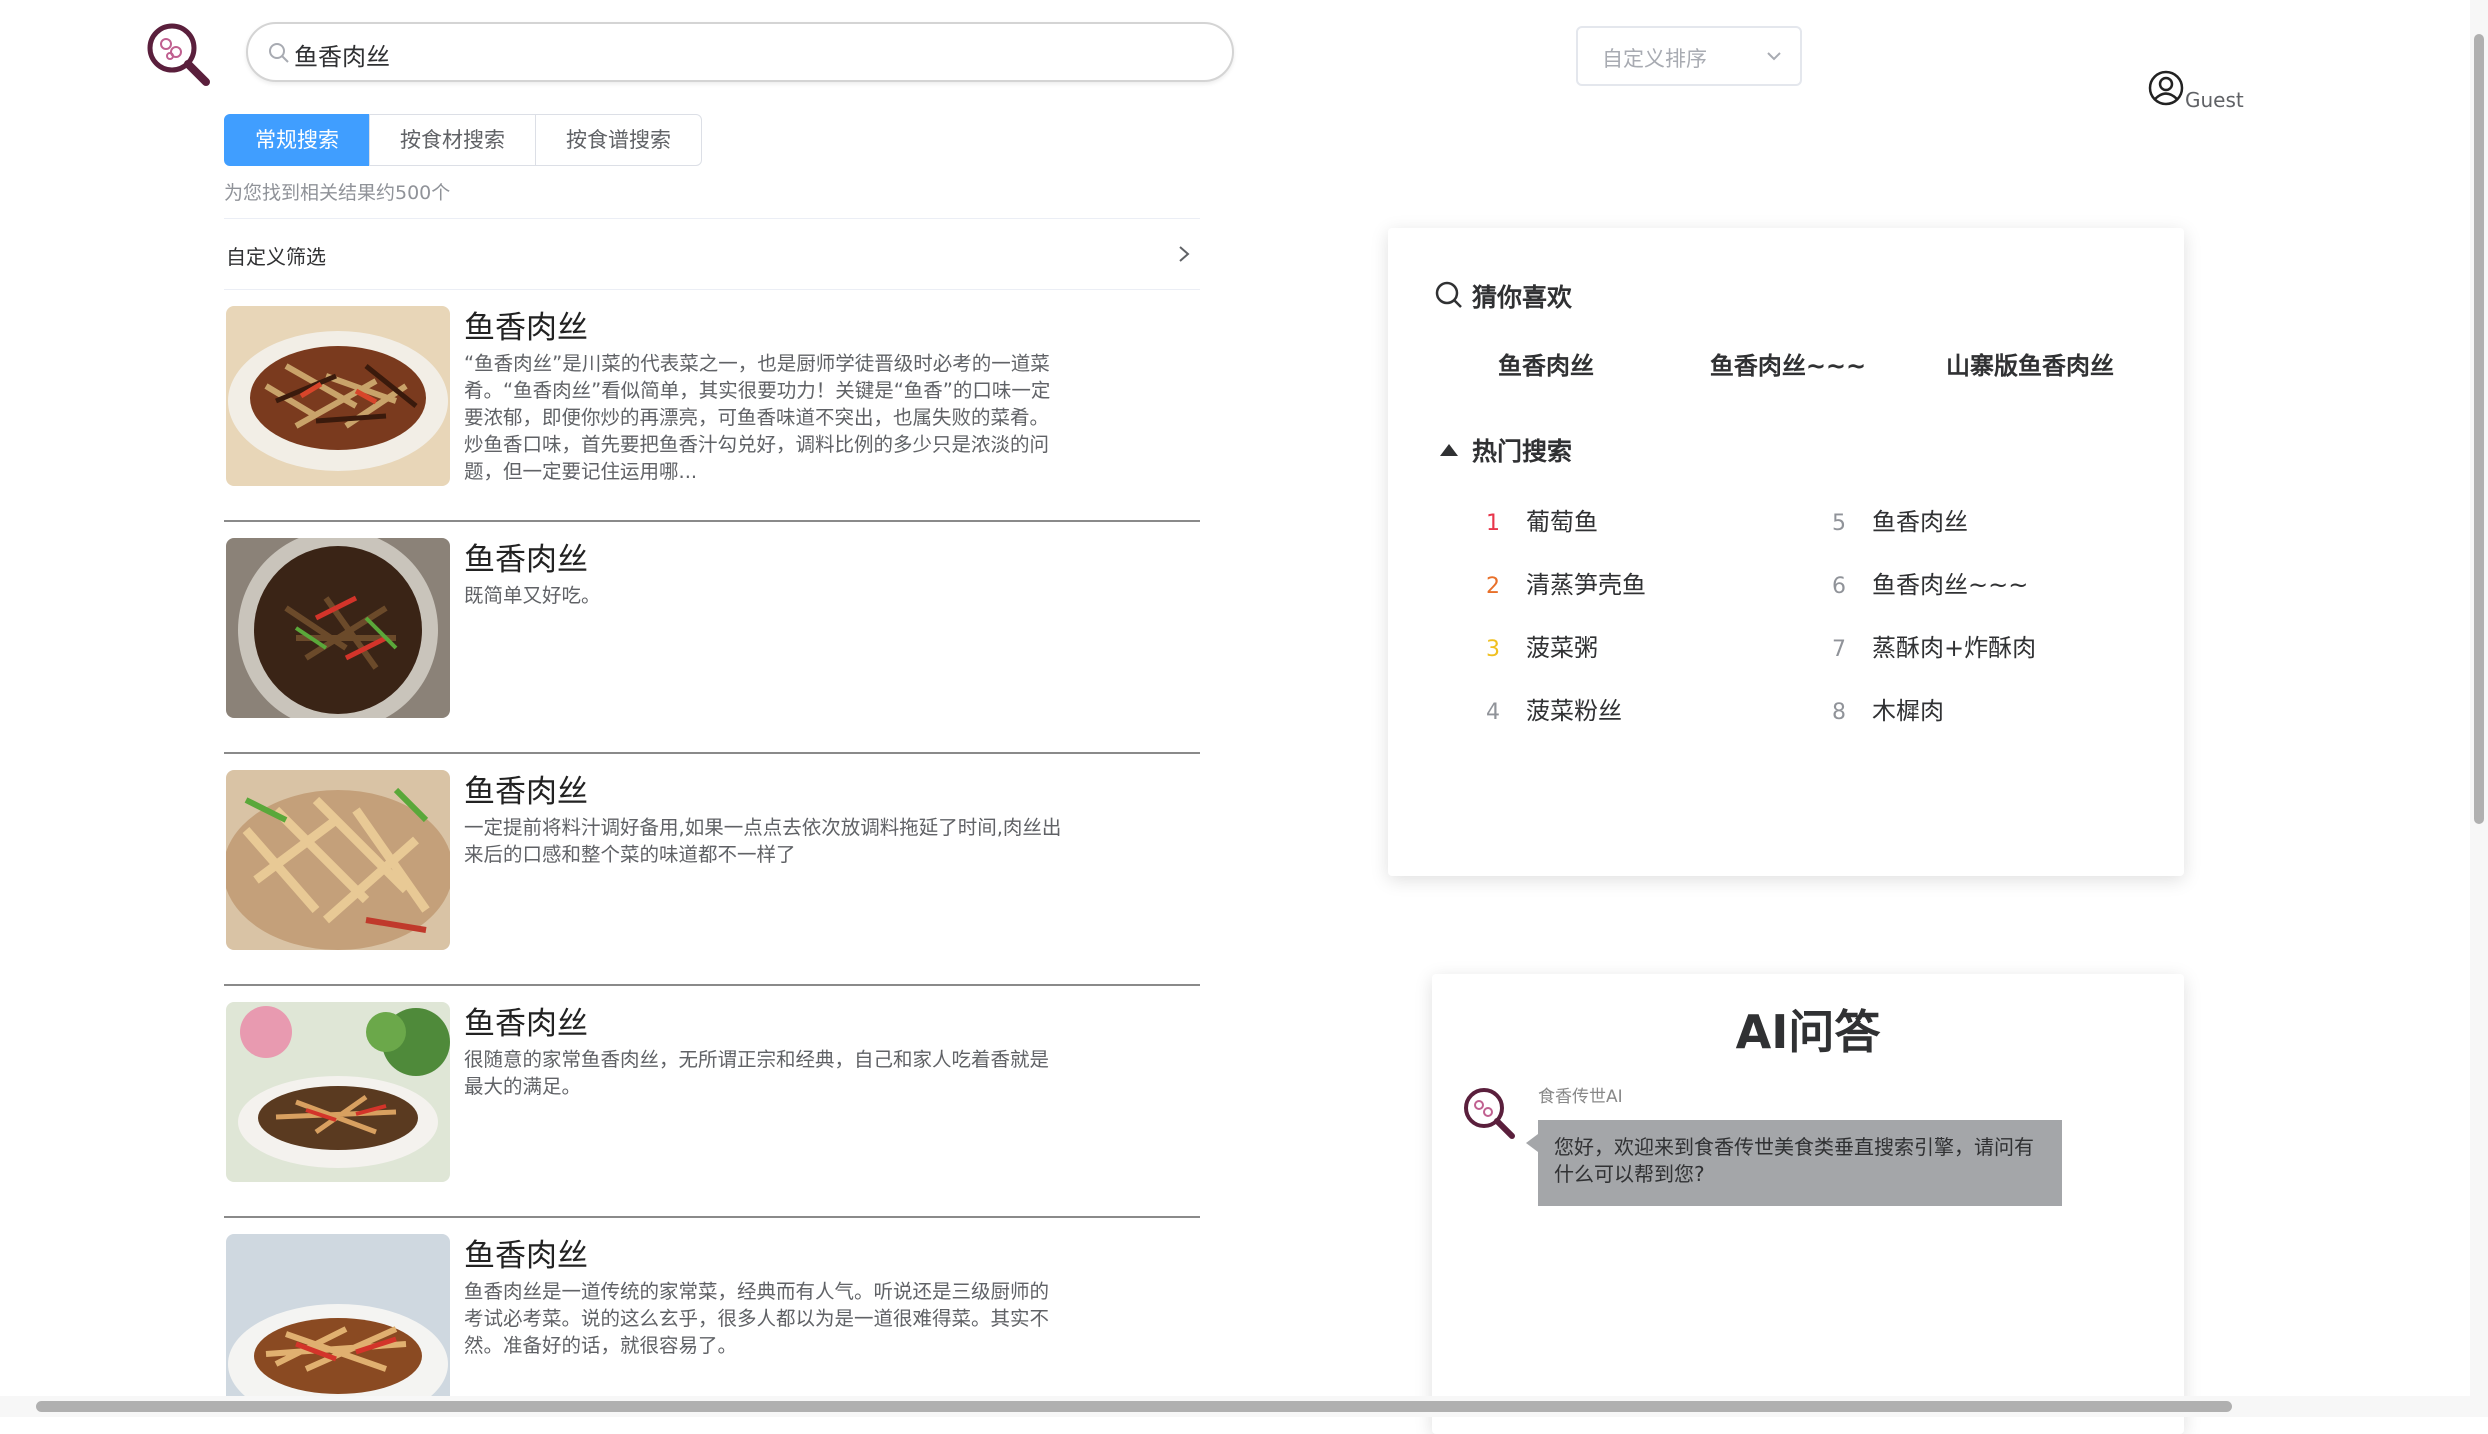 Image resolution: width=2488 pixels, height=1434 pixels. I want to click on hot-rank: 5, so click(1839, 523).